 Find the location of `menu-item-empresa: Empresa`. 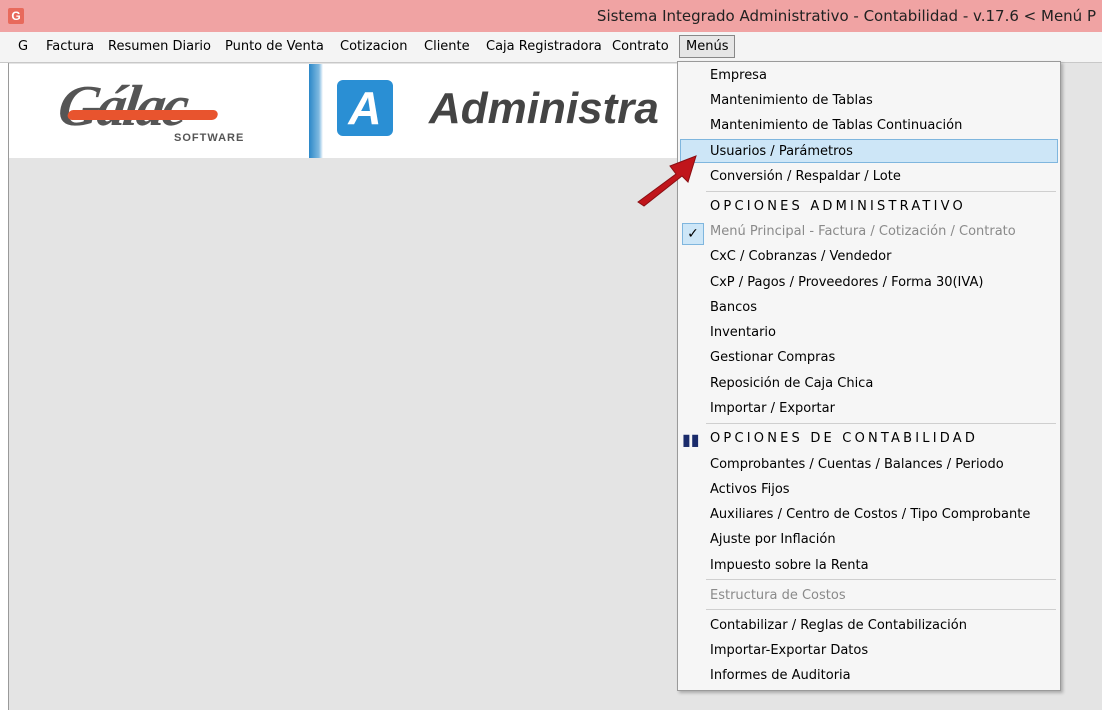

menu-item-empresa: Empresa is located at coordinates (738, 75).